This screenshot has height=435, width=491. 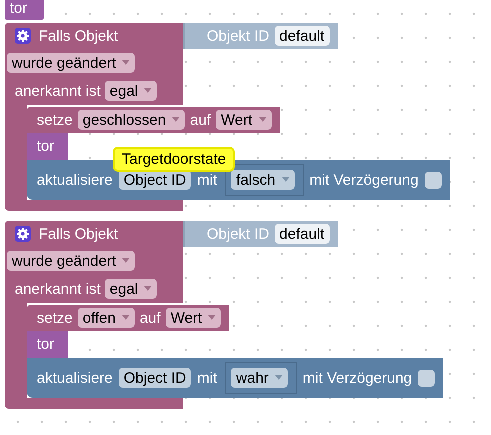 I want to click on variable-dropdown: offen, so click(x=106, y=318).